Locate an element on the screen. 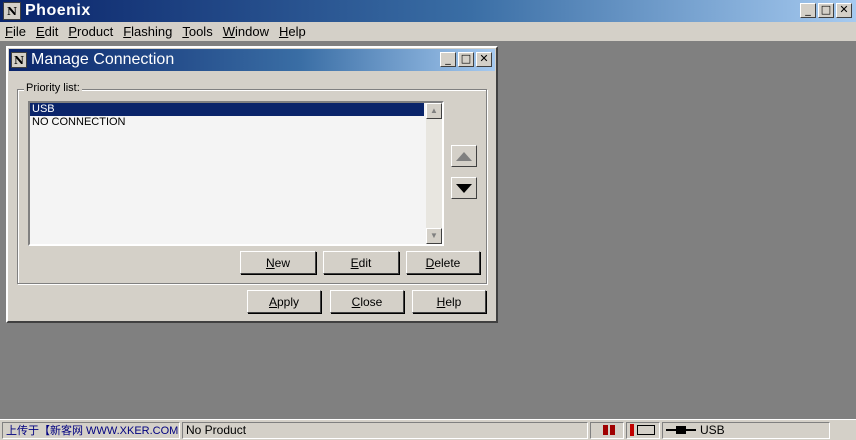 The width and height of the screenshot is (856, 440). help-button: Help is located at coordinates (449, 301).